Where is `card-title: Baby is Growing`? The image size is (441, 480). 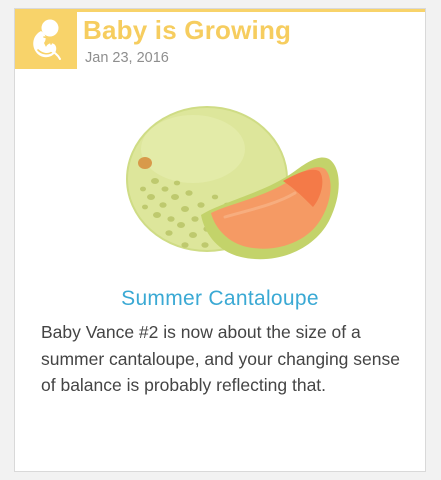 card-title: Baby is Growing is located at coordinates (187, 30).